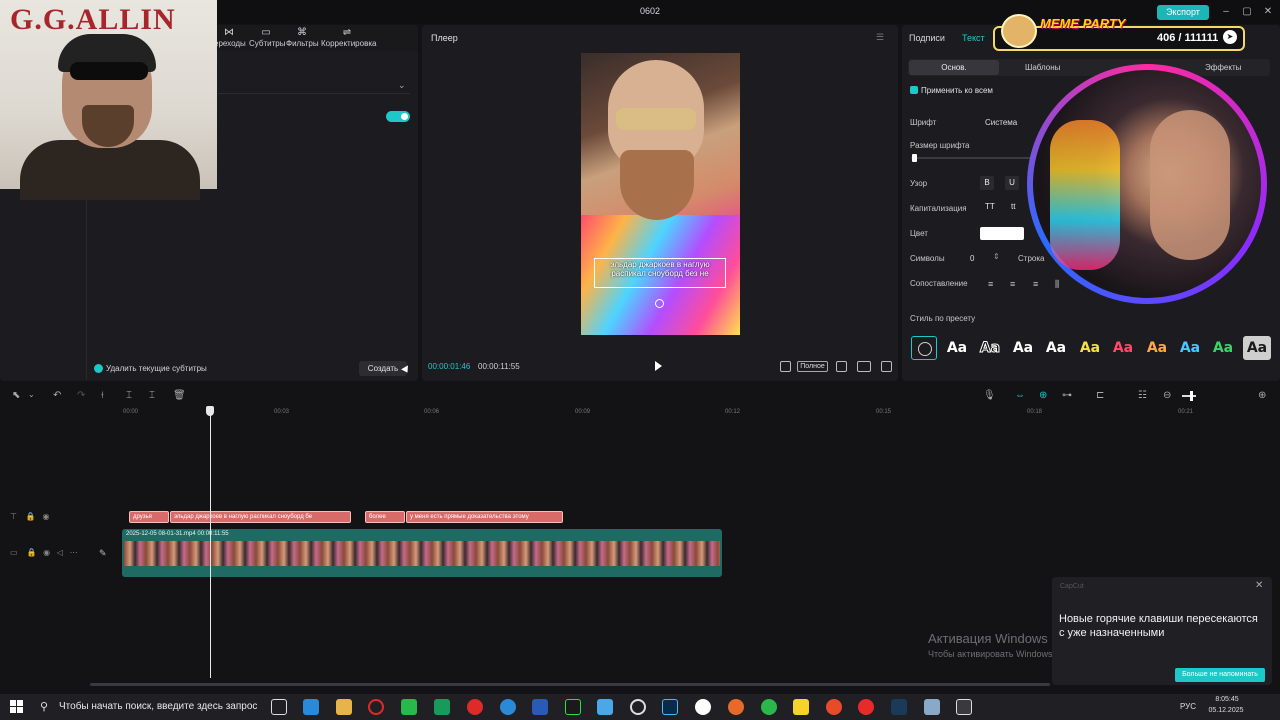 This screenshot has width=1280, height=720. Describe the element at coordinates (972, 258) in the screenshot. I see `symbols-input: 0` at that location.